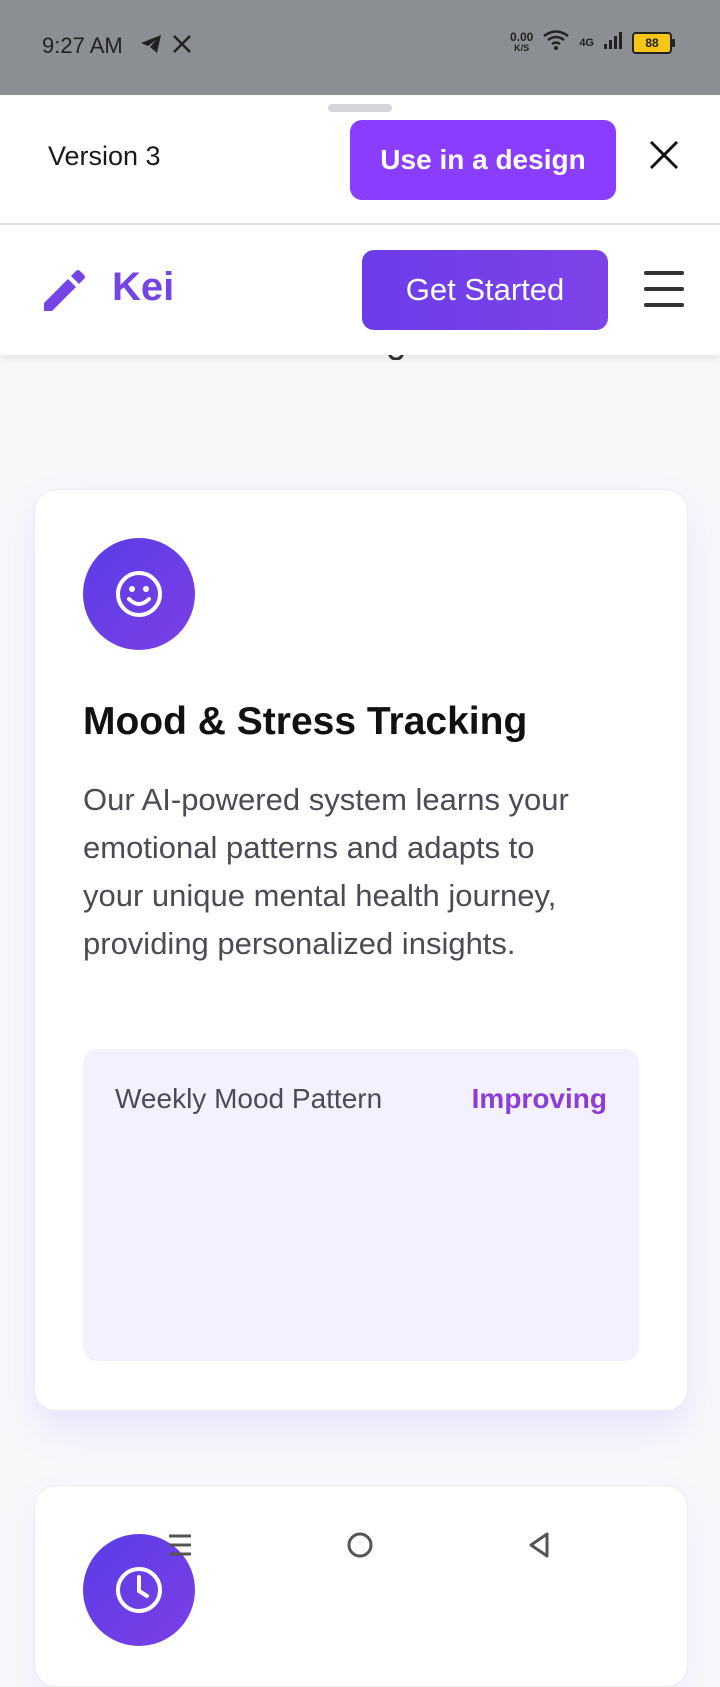 The width and height of the screenshot is (720, 1687). I want to click on battery-icon: 88, so click(653, 42).